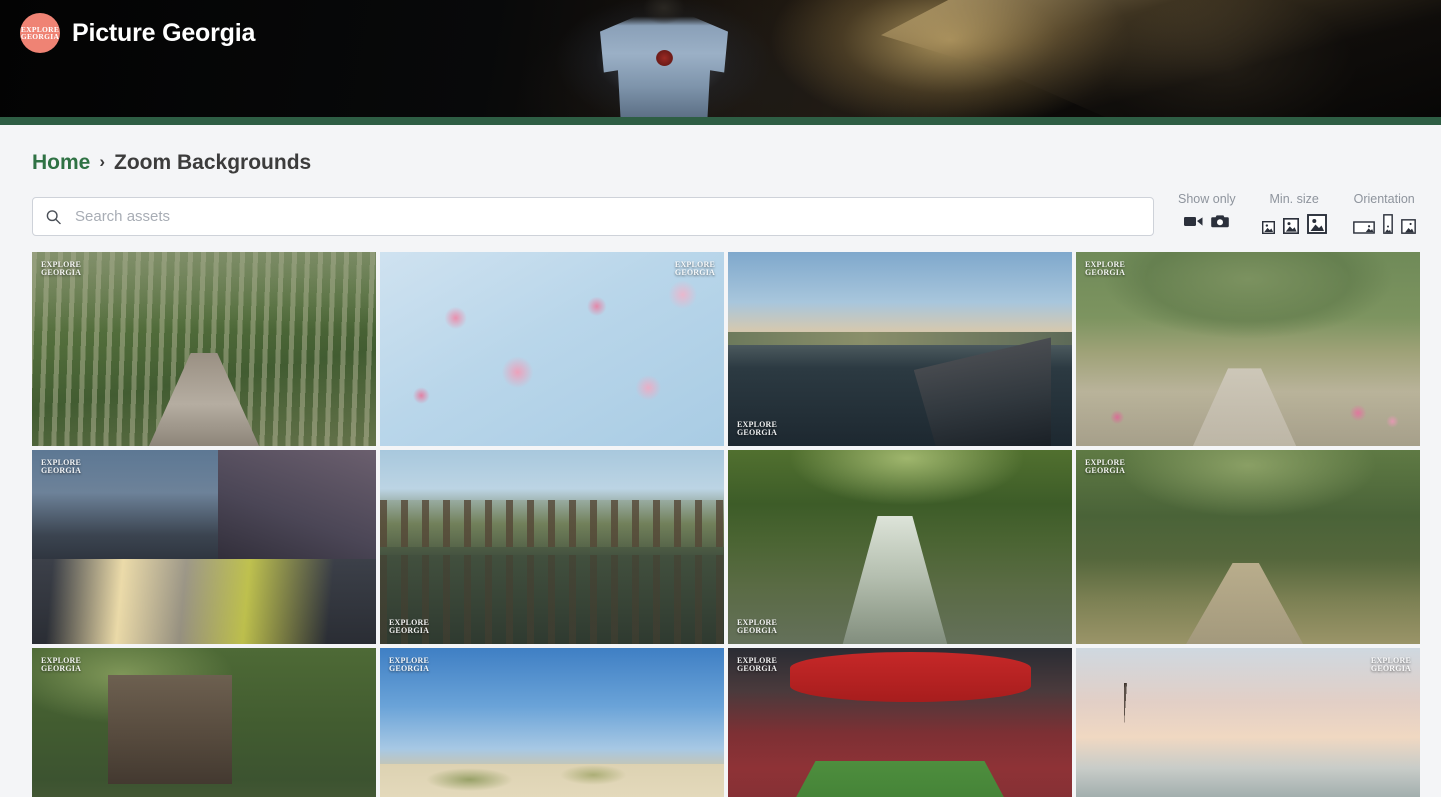  Describe the element at coordinates (40, 36) in the screenshot. I see `logo-line-2: GEORGIA` at that location.